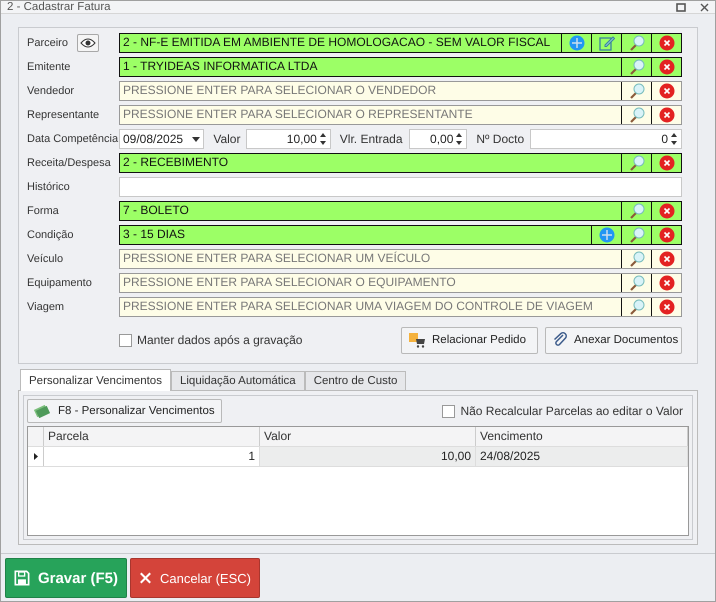 The height and width of the screenshot is (602, 716). I want to click on money-icon, so click(42, 411).